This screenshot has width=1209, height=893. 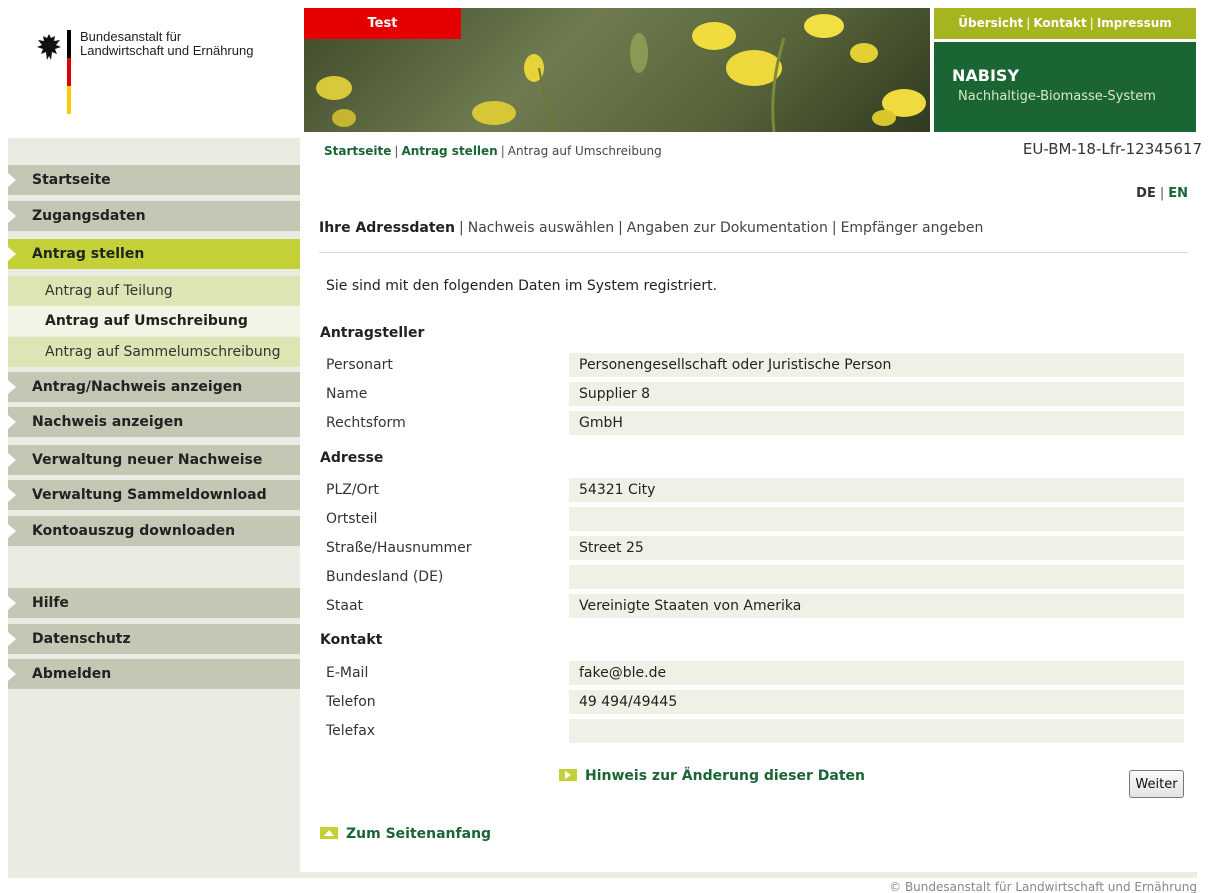 I want to click on field-value-strasse: Street 25, so click(x=876, y=548).